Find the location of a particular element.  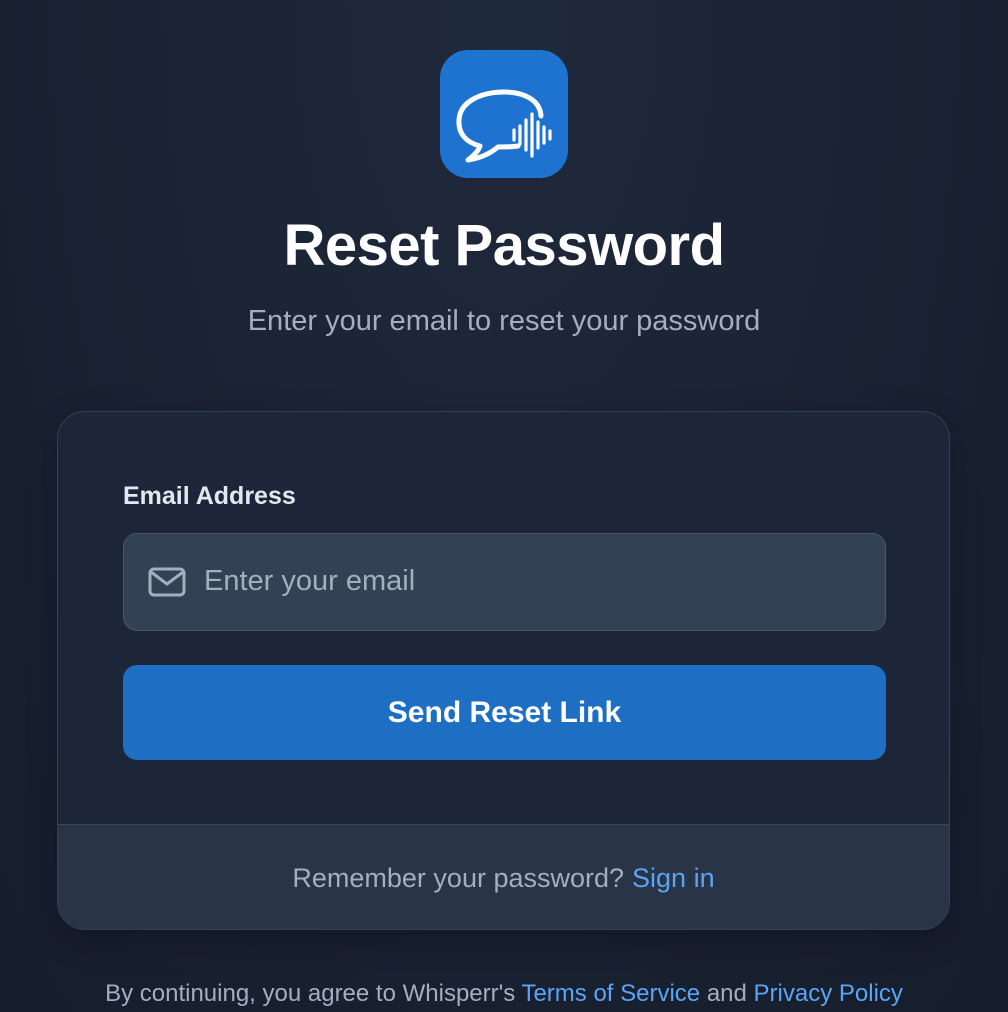

remember-password-prompt: Remember your password? is located at coordinates (458, 877).